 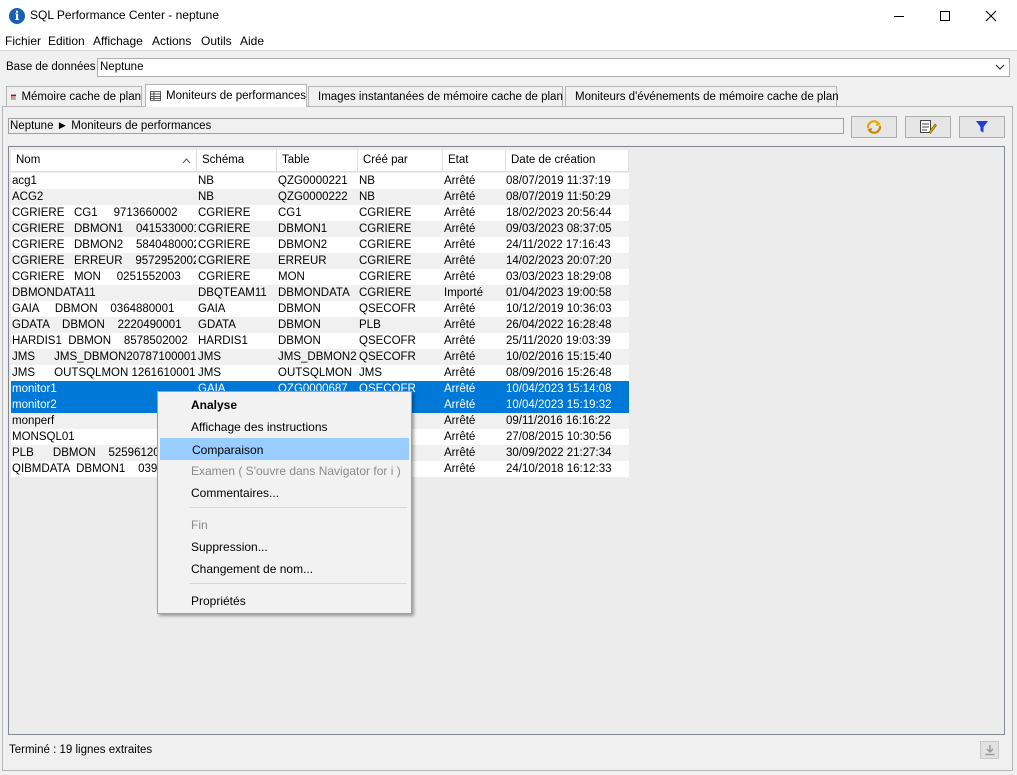 What do you see at coordinates (118, 41) in the screenshot?
I see `menu-affichage: Affichage` at bounding box center [118, 41].